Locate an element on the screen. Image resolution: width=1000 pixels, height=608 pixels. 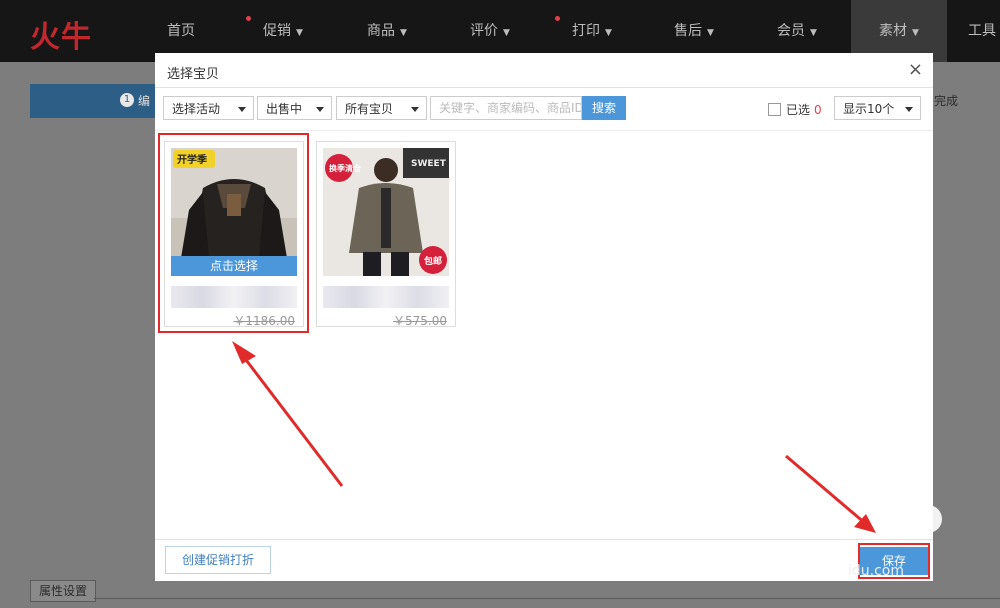
nav-label: 素材 is located at coordinates (893, 31).